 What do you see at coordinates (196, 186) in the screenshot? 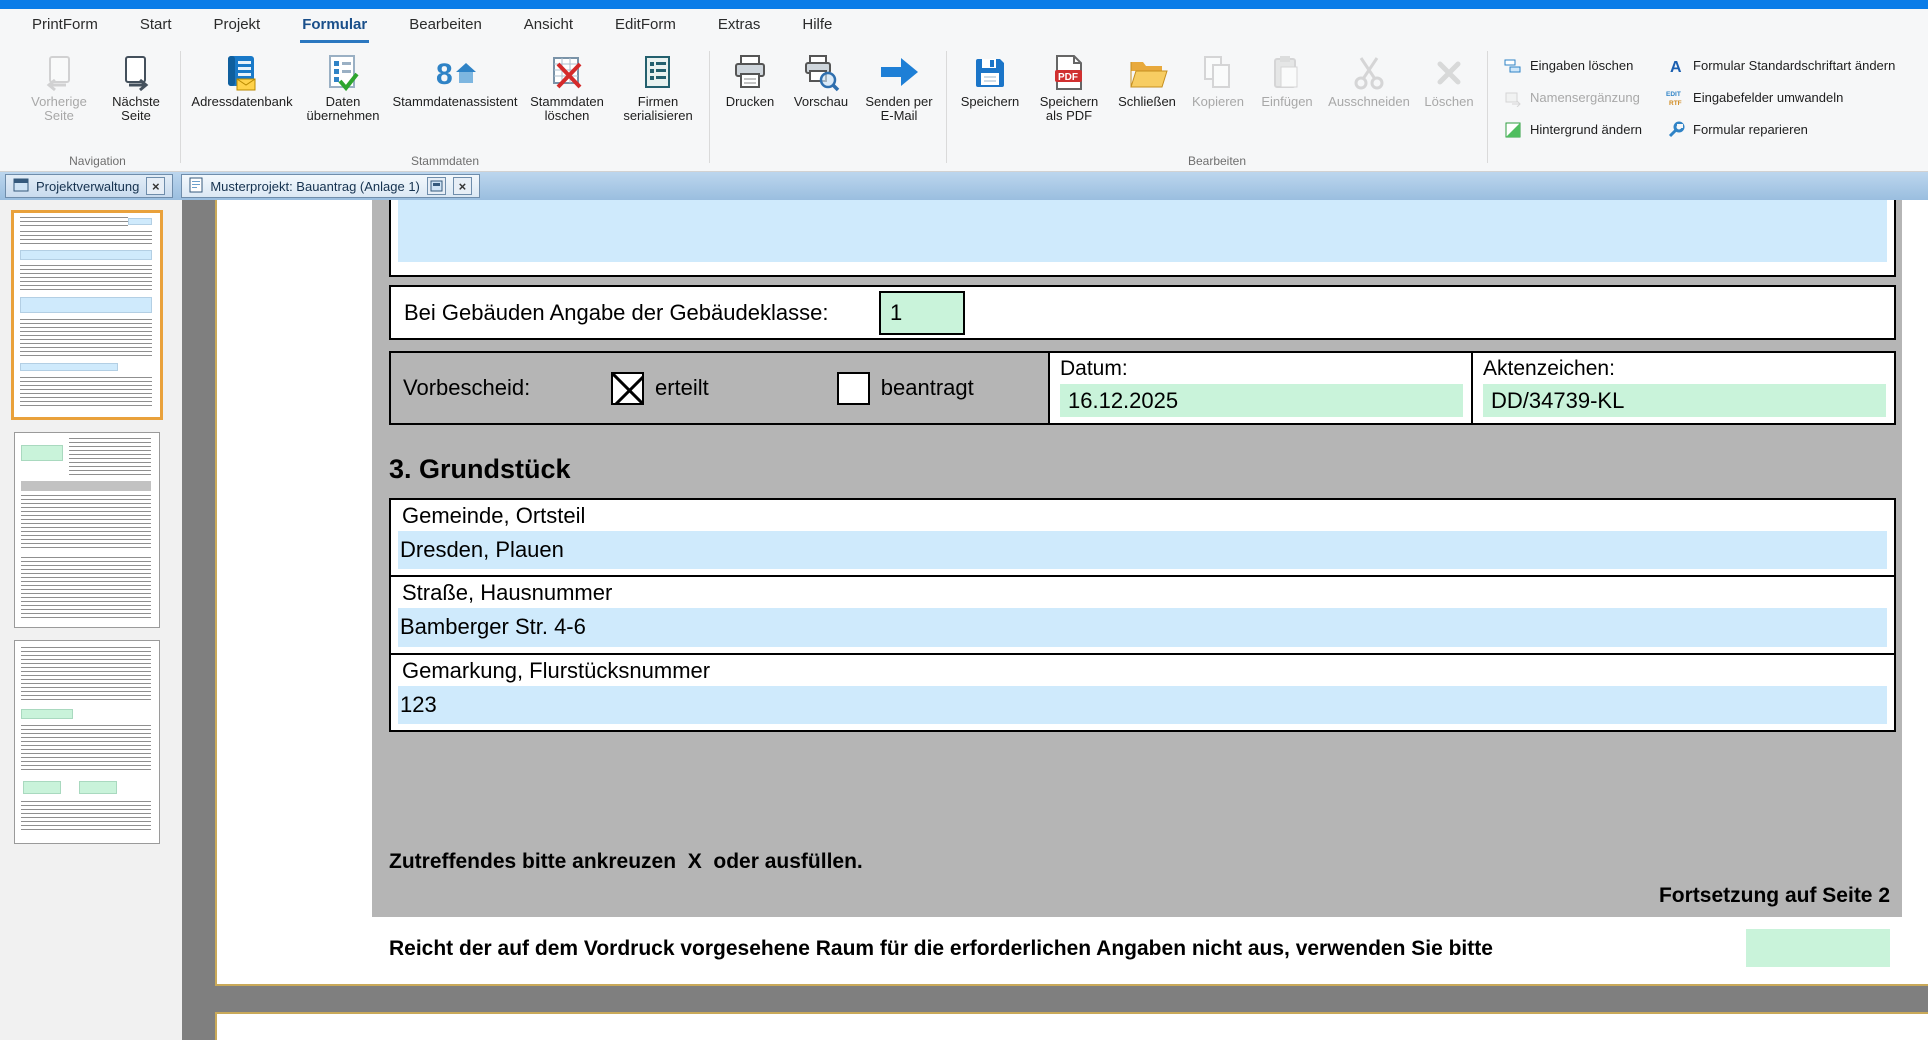
I see `form-document-icon` at bounding box center [196, 186].